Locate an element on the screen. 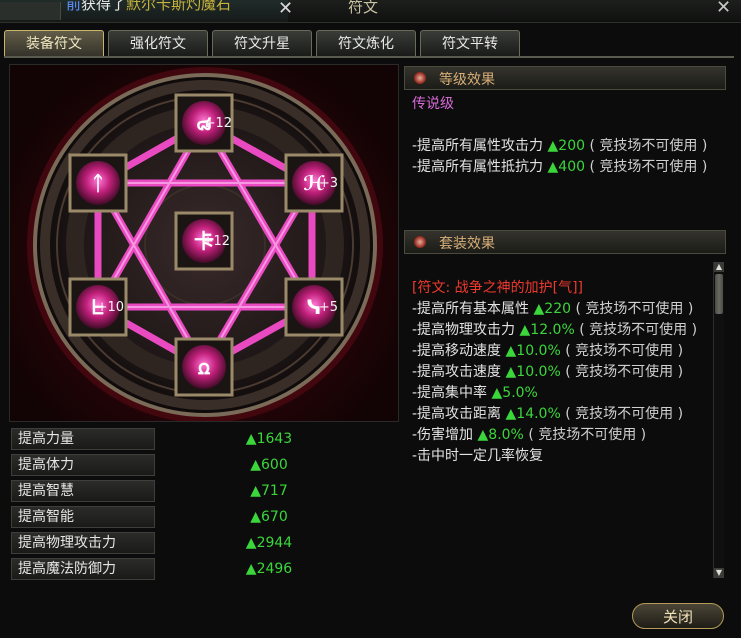  stat-name: 提高力量 is located at coordinates (83, 439).